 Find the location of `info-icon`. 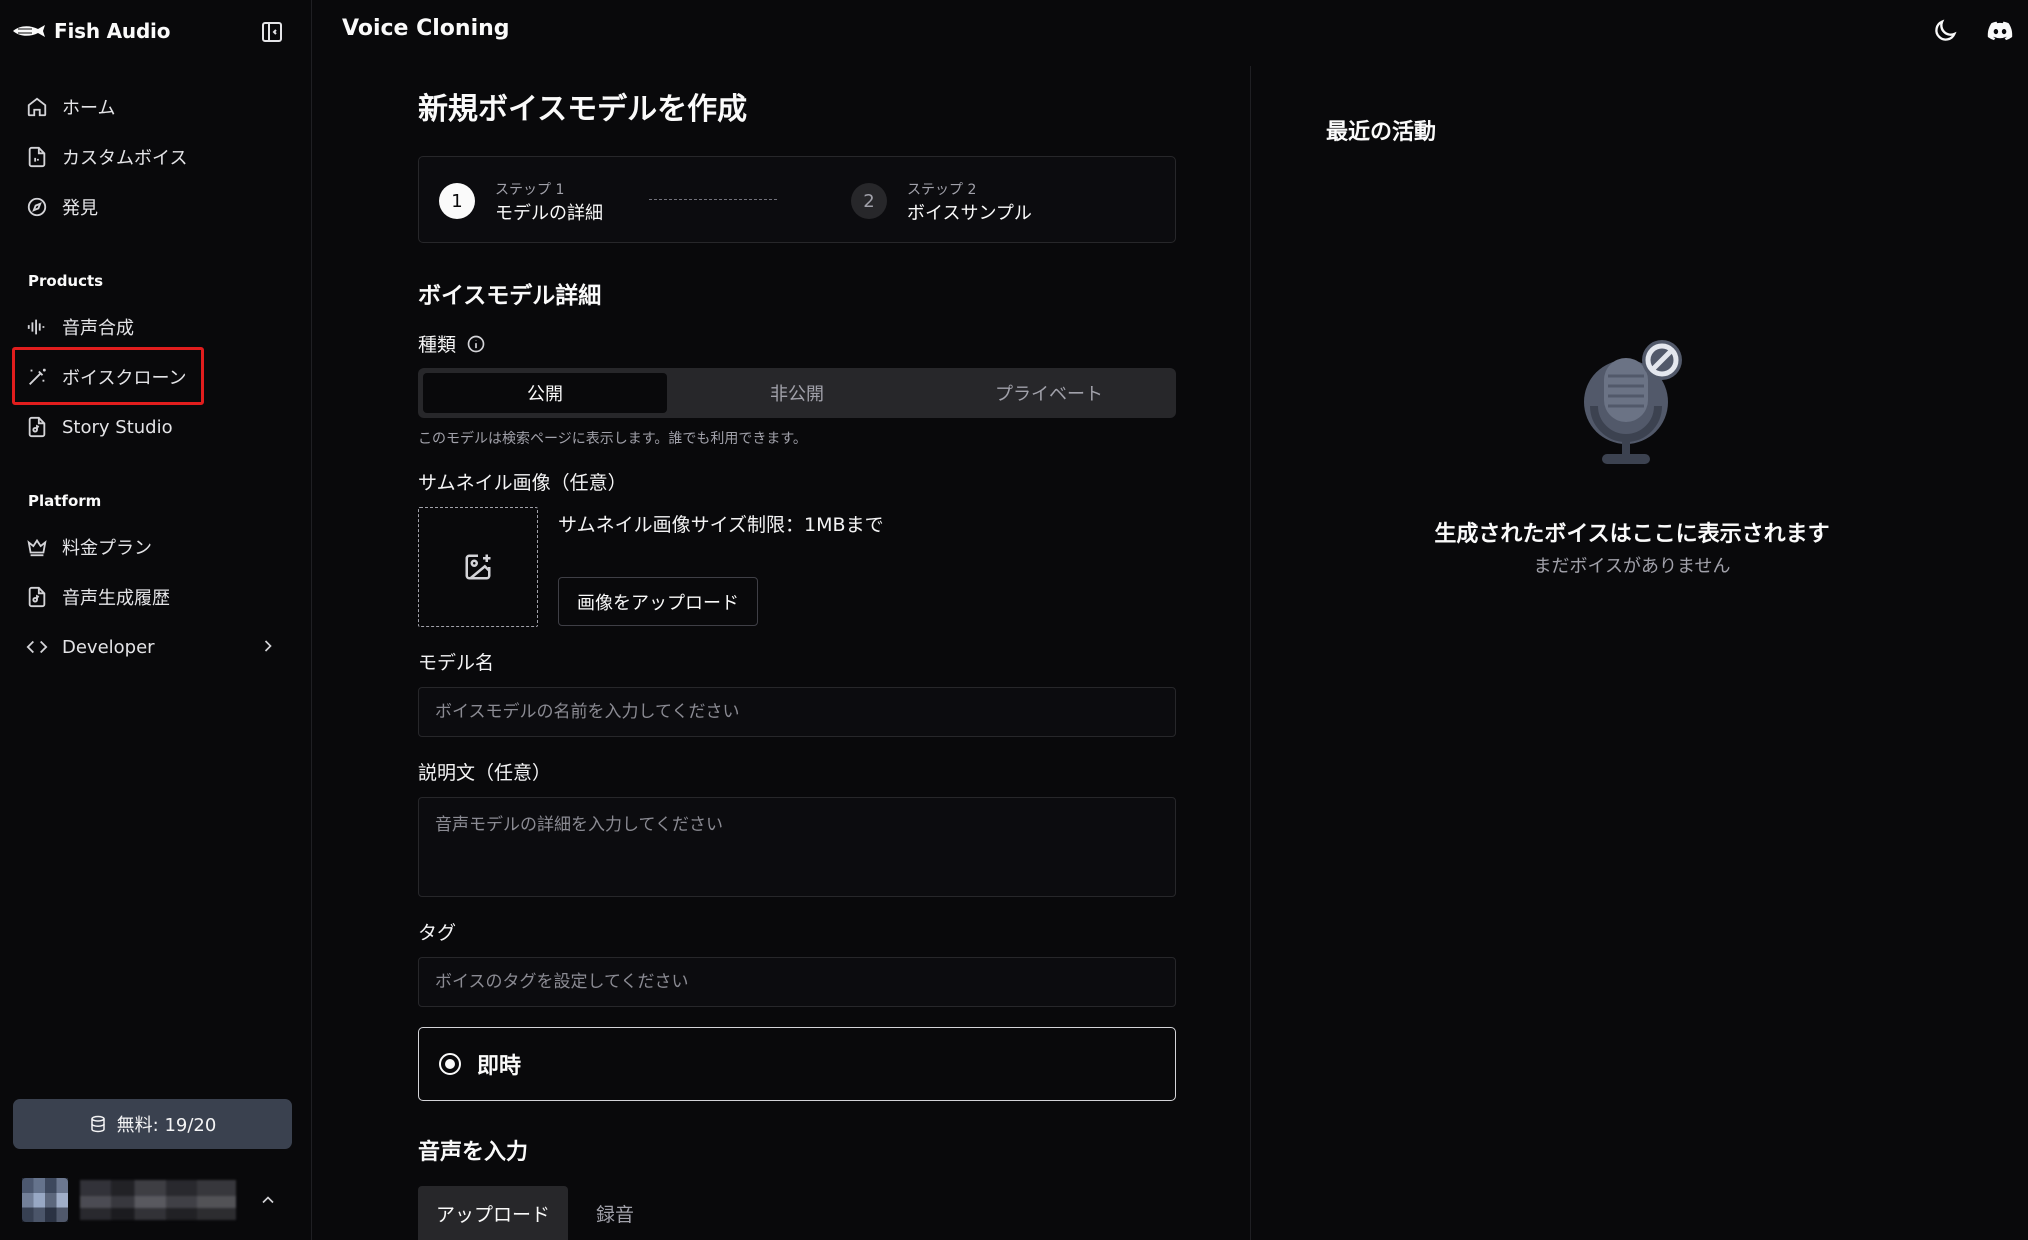

info-icon is located at coordinates (476, 344).